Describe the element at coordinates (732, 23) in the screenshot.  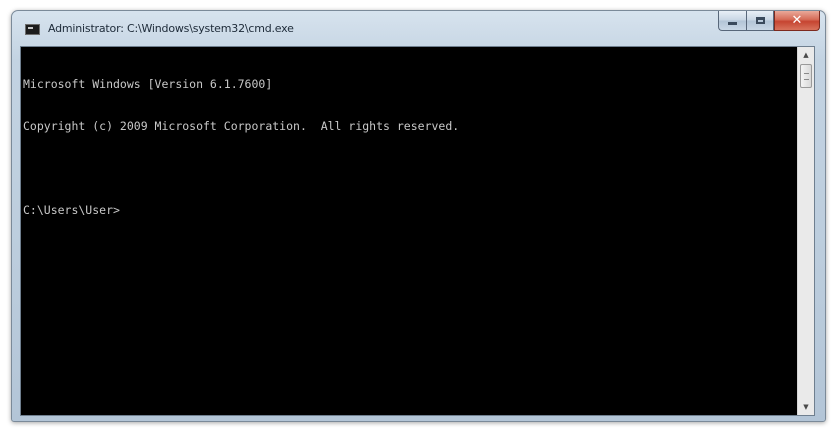
I see `minimize-icon` at that location.